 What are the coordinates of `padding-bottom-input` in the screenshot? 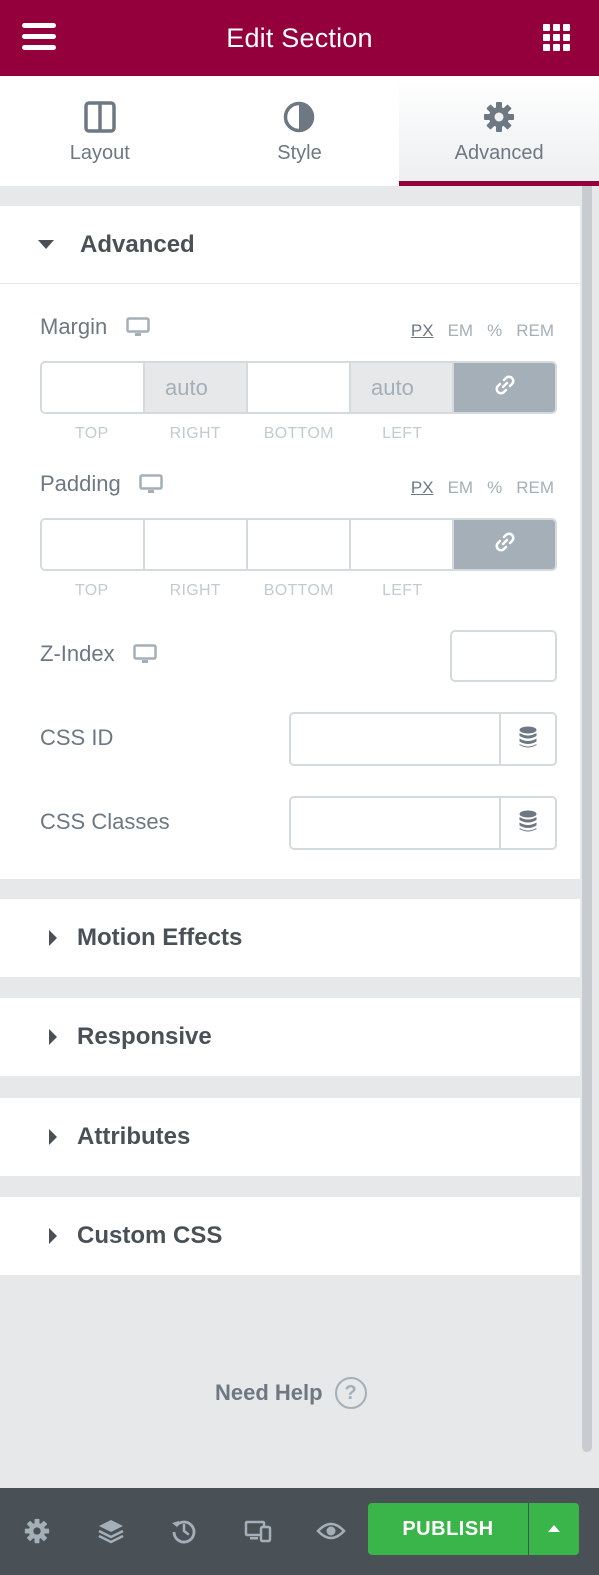 It's located at (299, 544).